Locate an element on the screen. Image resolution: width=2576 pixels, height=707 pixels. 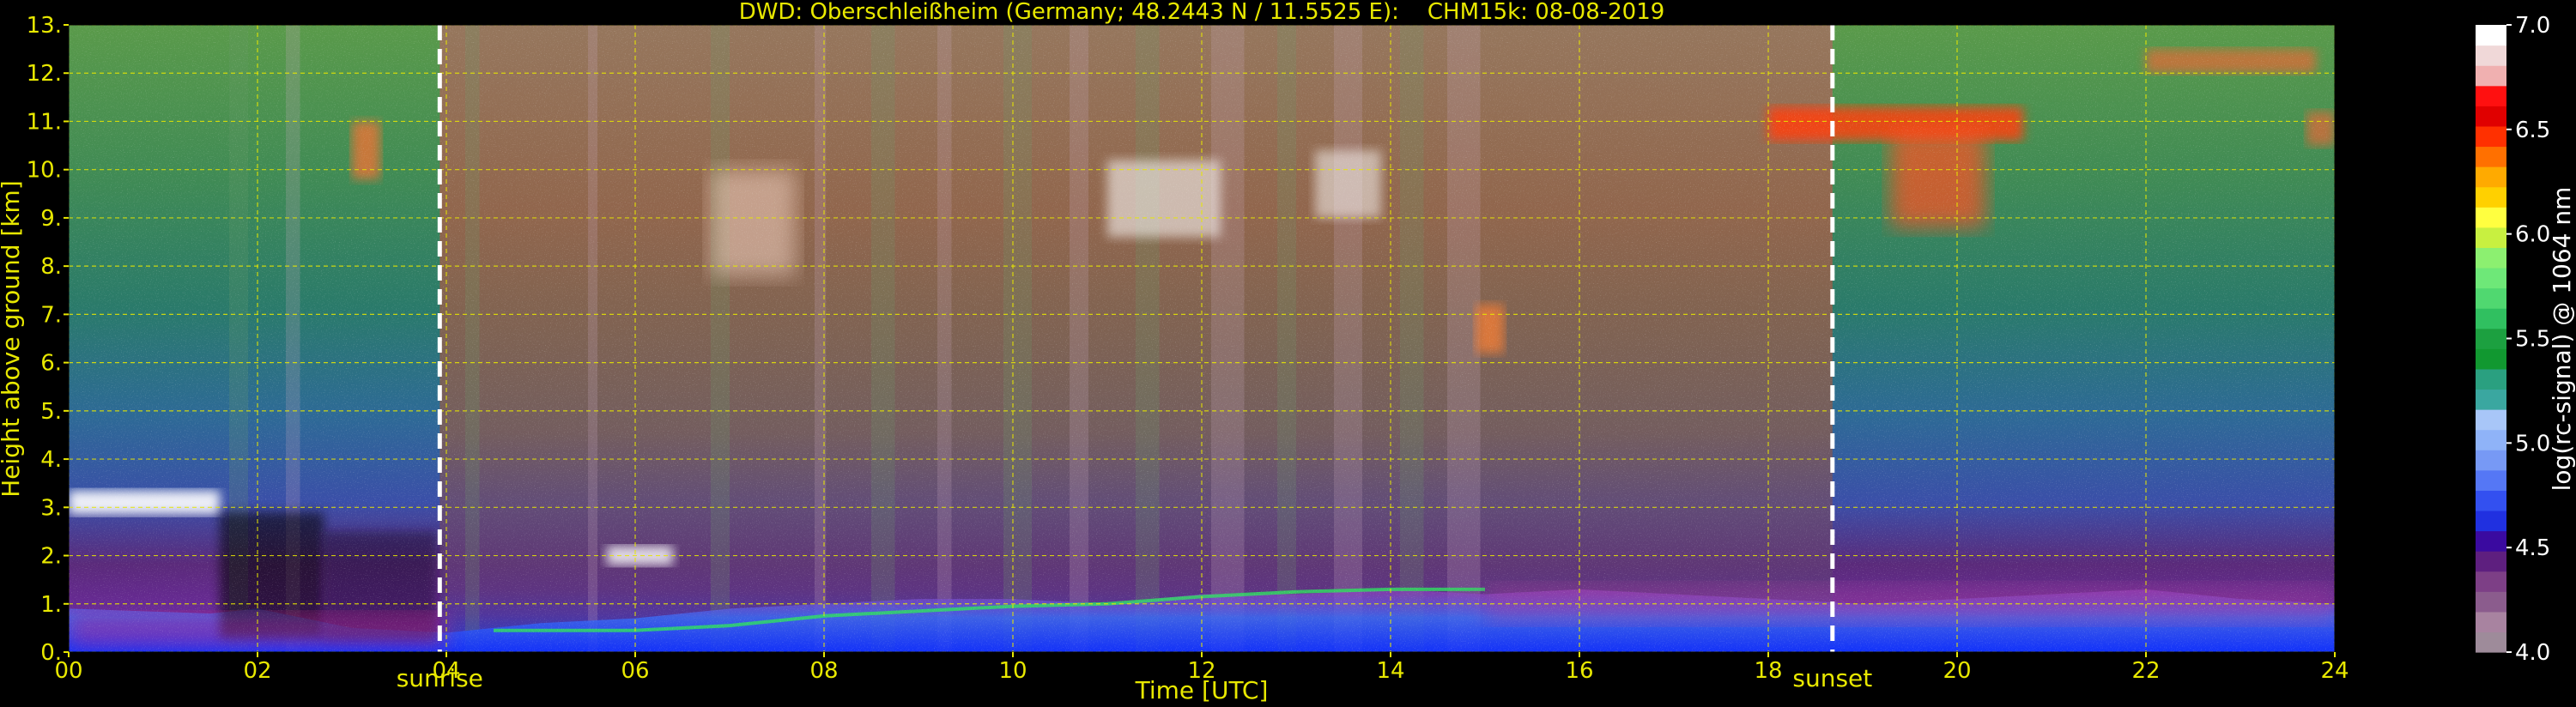
y-axis: 0. 1. 2. 3. 4. 5. 6. 7. 8. 9. 10. 11. 12. 13. is located at coordinates (48, 339).